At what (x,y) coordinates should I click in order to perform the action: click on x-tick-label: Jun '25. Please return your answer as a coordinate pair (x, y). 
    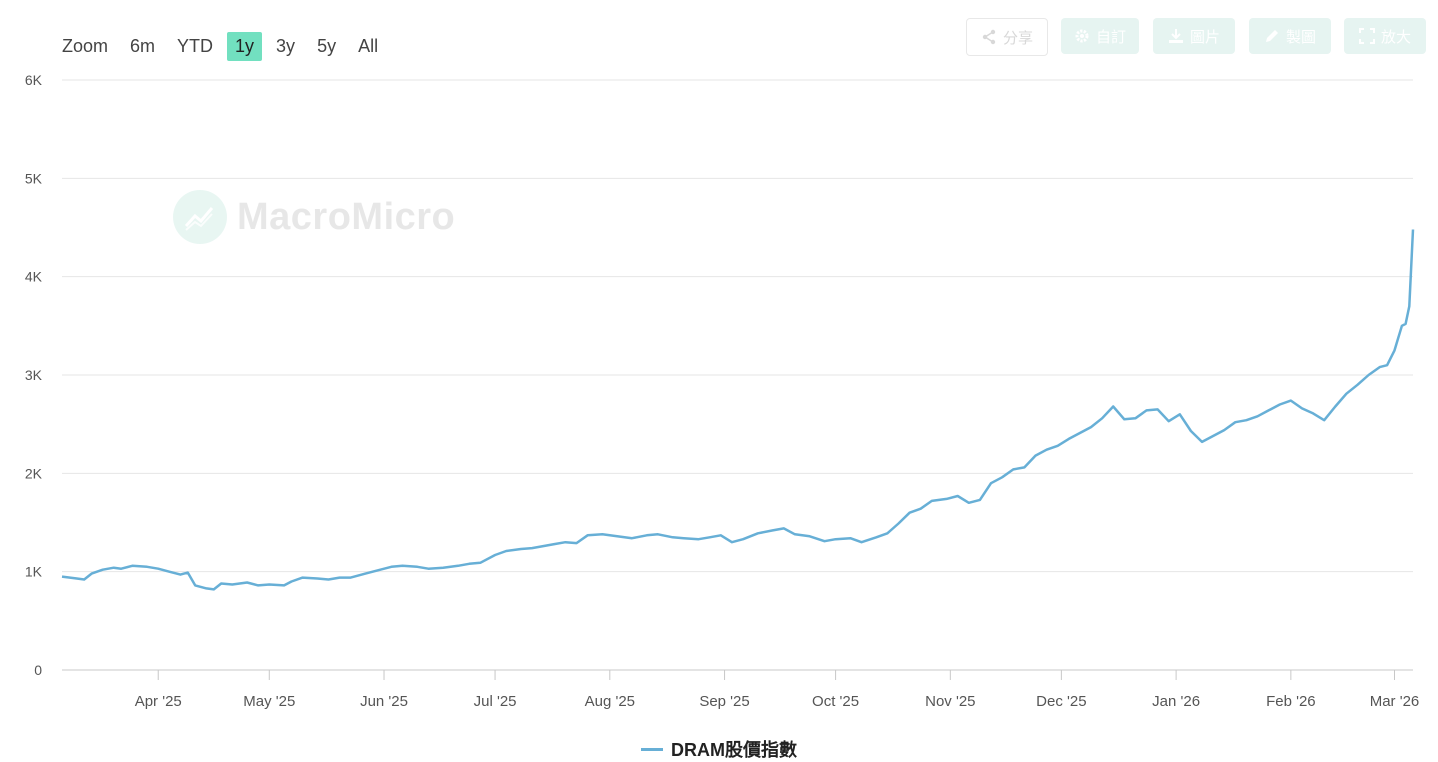
    Looking at the image, I should click on (384, 701).